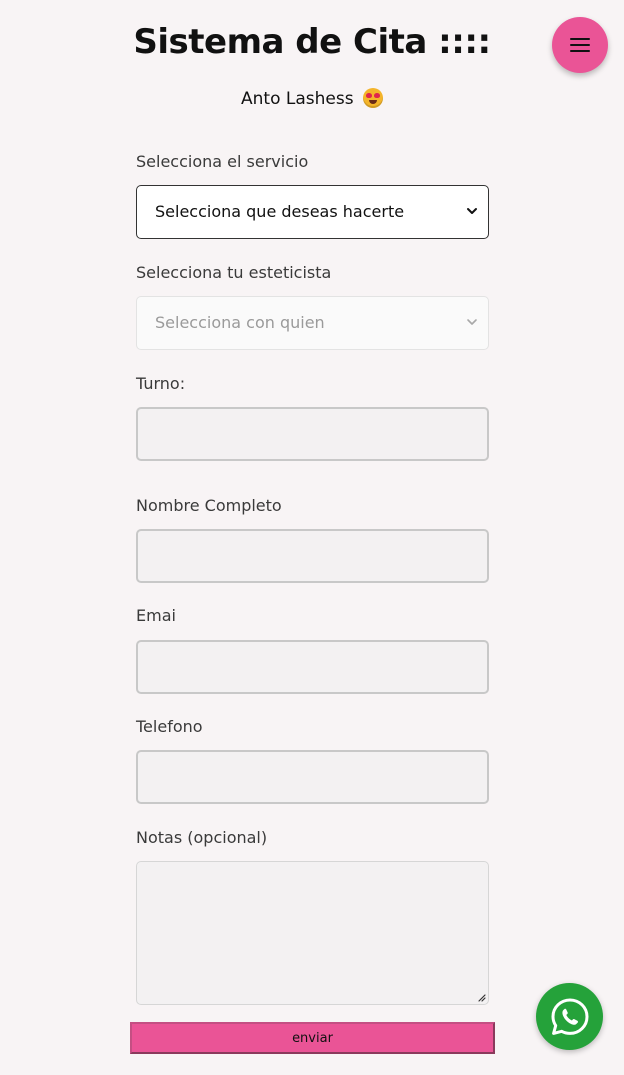  I want to click on submit-button: enviar, so click(312, 1038).